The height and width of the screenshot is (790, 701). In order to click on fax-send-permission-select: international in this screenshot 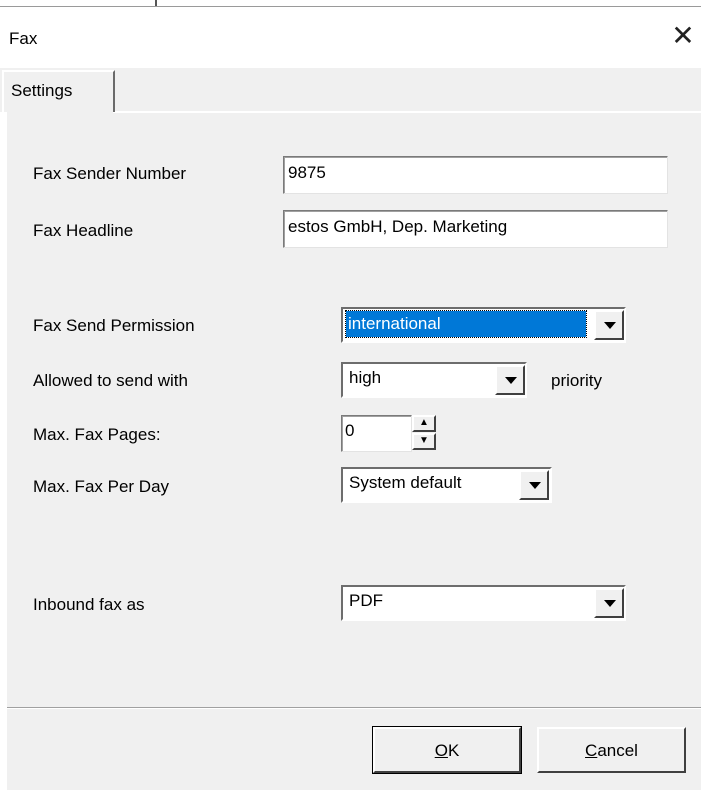, I will do `click(483, 325)`.